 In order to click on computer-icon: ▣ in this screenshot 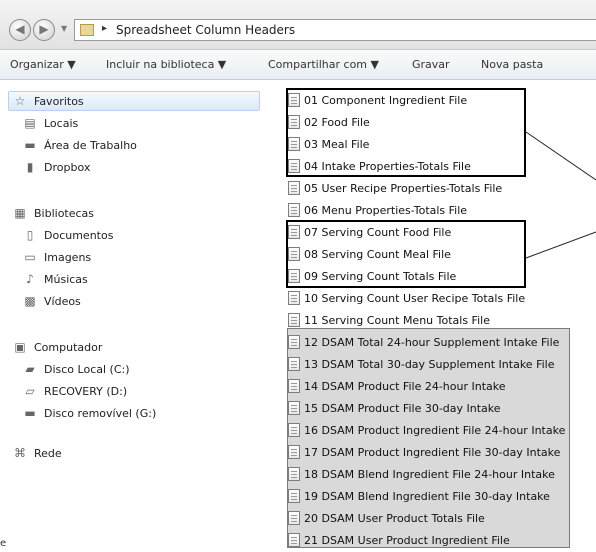, I will do `click(20, 347)`.